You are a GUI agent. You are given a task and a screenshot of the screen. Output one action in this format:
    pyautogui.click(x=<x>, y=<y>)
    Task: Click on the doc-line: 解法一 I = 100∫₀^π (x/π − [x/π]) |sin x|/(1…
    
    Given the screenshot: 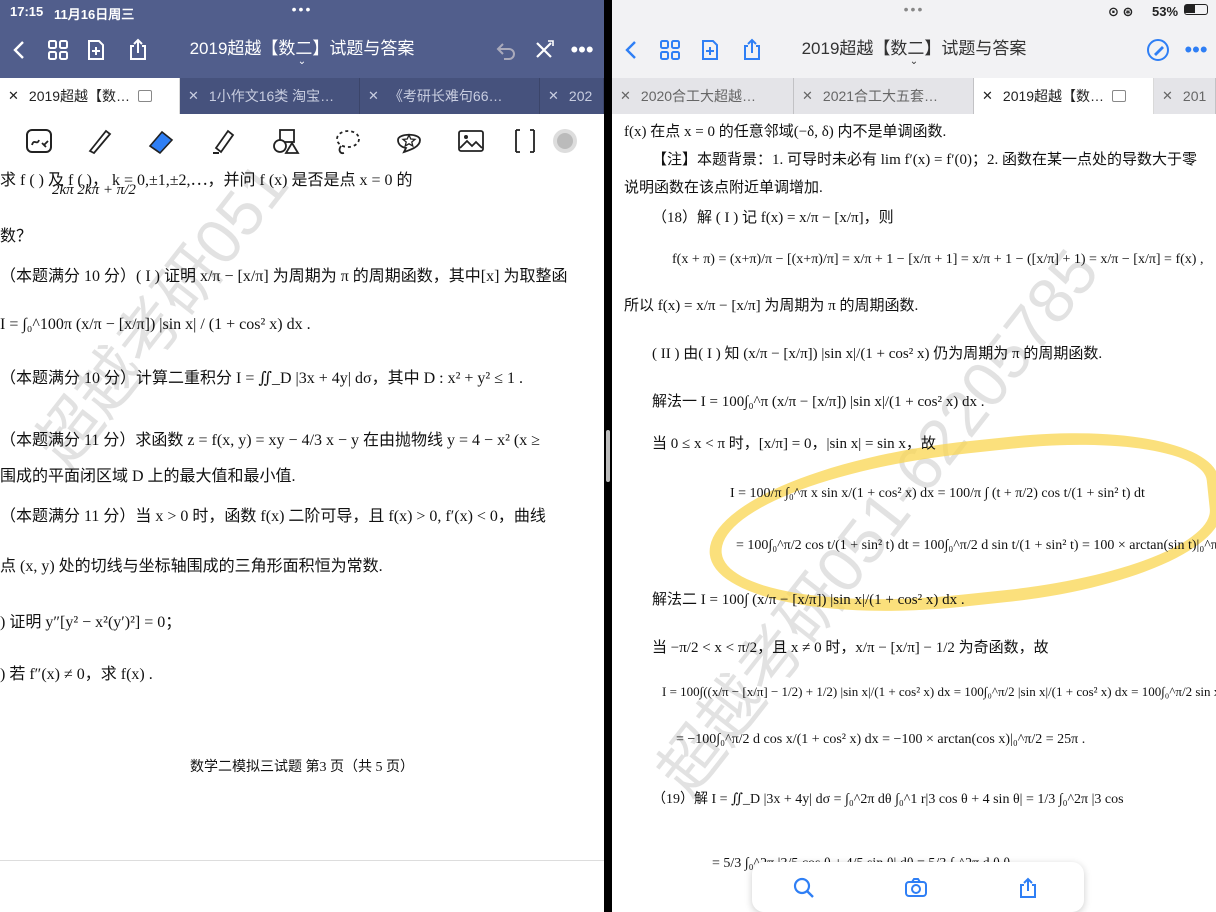 What is the action you would take?
    pyautogui.click(x=818, y=402)
    